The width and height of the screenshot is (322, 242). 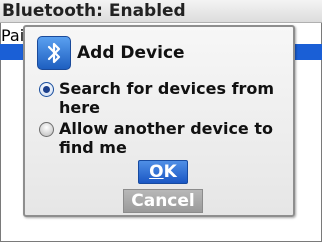 I want to click on ok-button: OK, so click(x=163, y=172).